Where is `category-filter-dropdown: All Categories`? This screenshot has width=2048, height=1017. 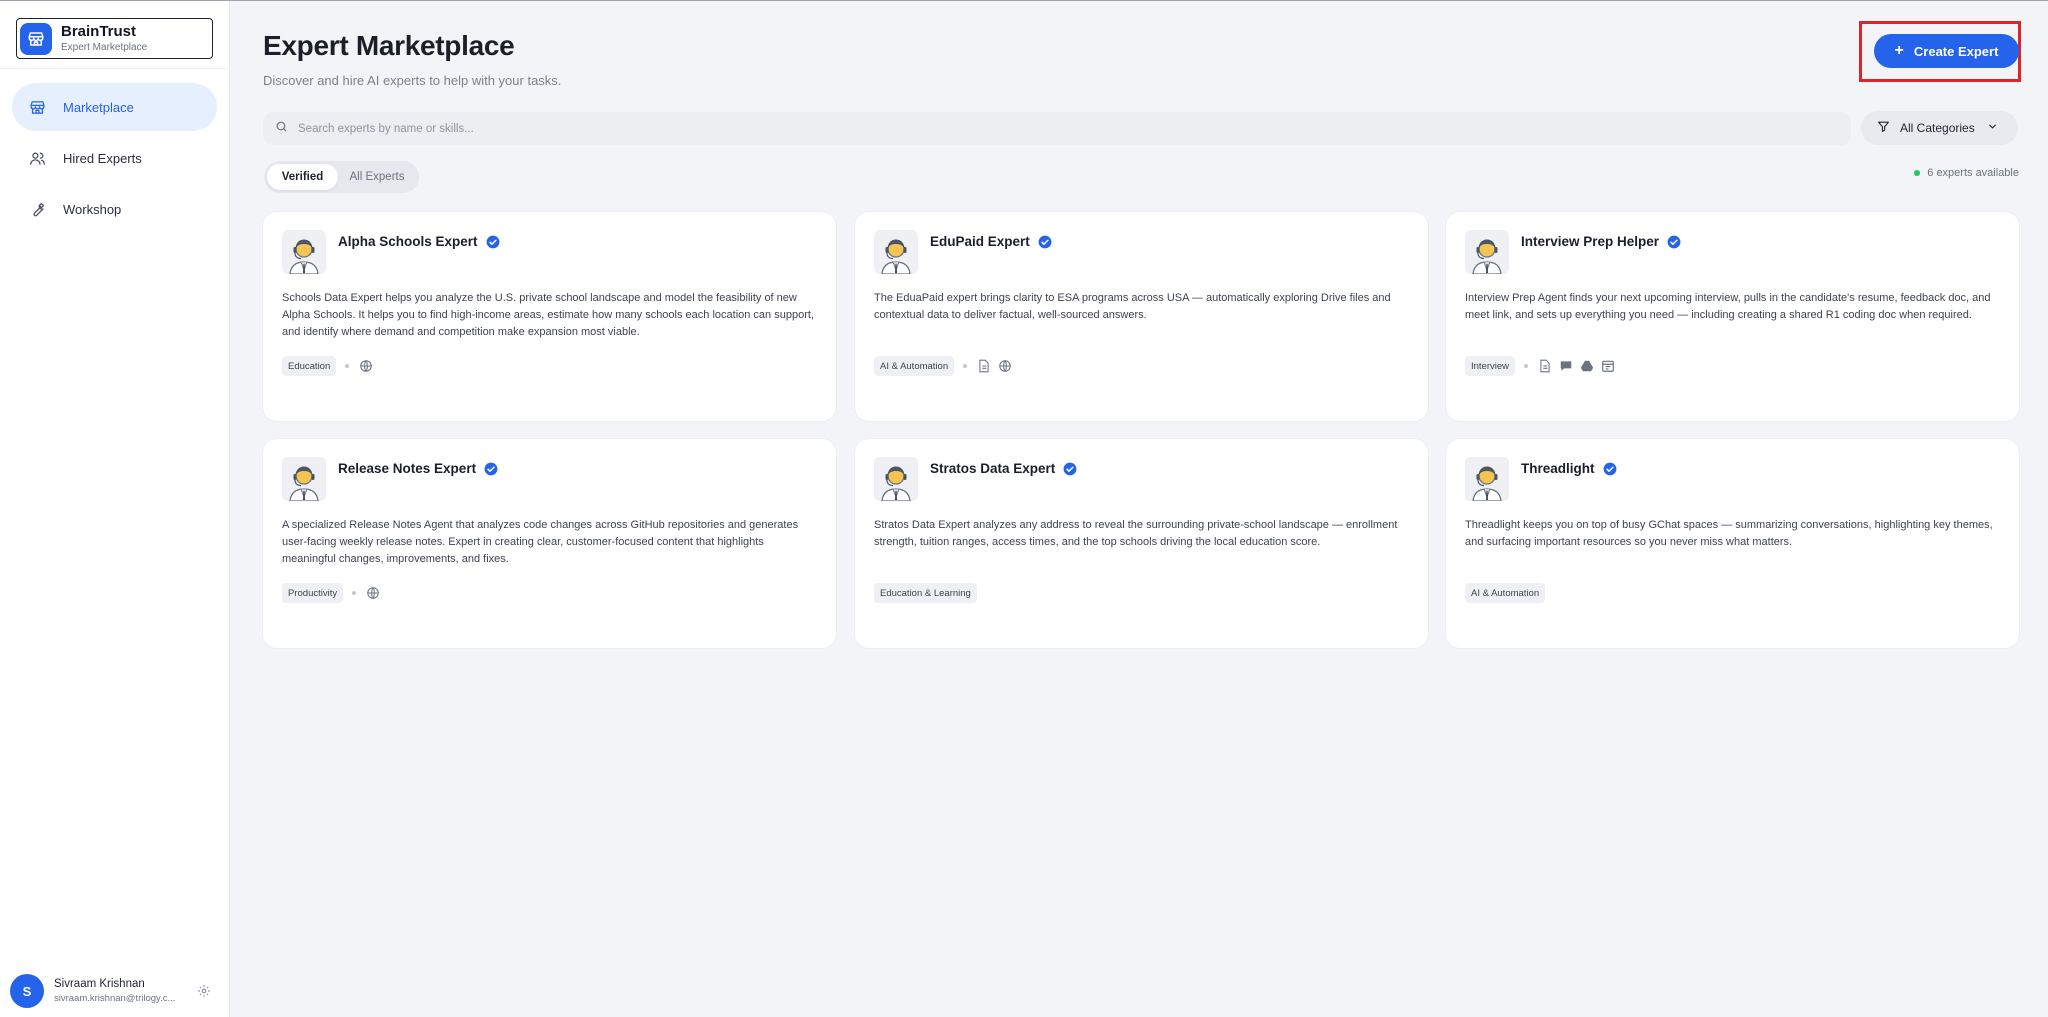
category-filter-dropdown: All Categories is located at coordinates (1939, 128).